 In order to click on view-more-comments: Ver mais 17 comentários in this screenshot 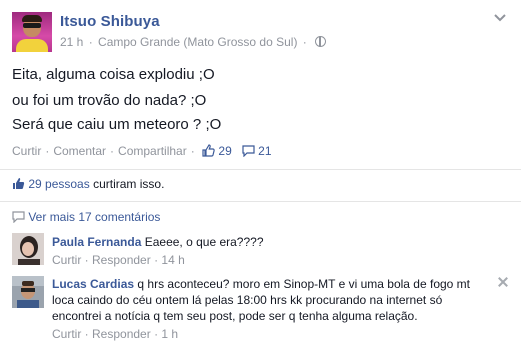, I will do `click(86, 218)`.